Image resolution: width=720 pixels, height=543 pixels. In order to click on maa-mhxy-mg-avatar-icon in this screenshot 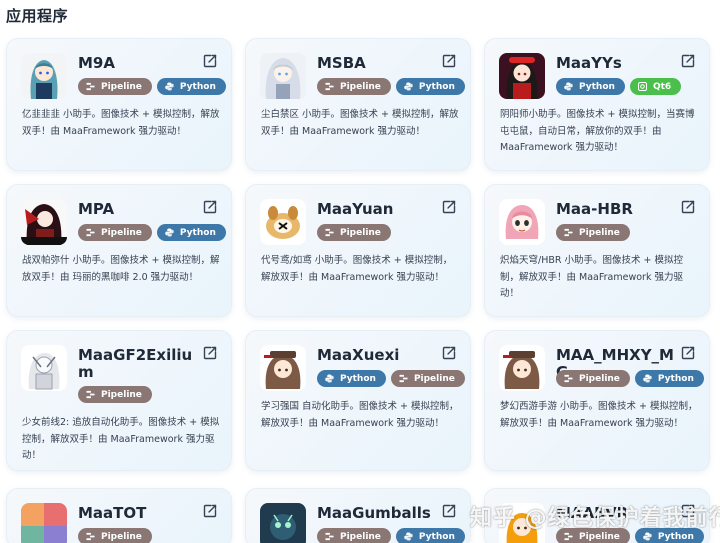, I will do `click(522, 368)`.